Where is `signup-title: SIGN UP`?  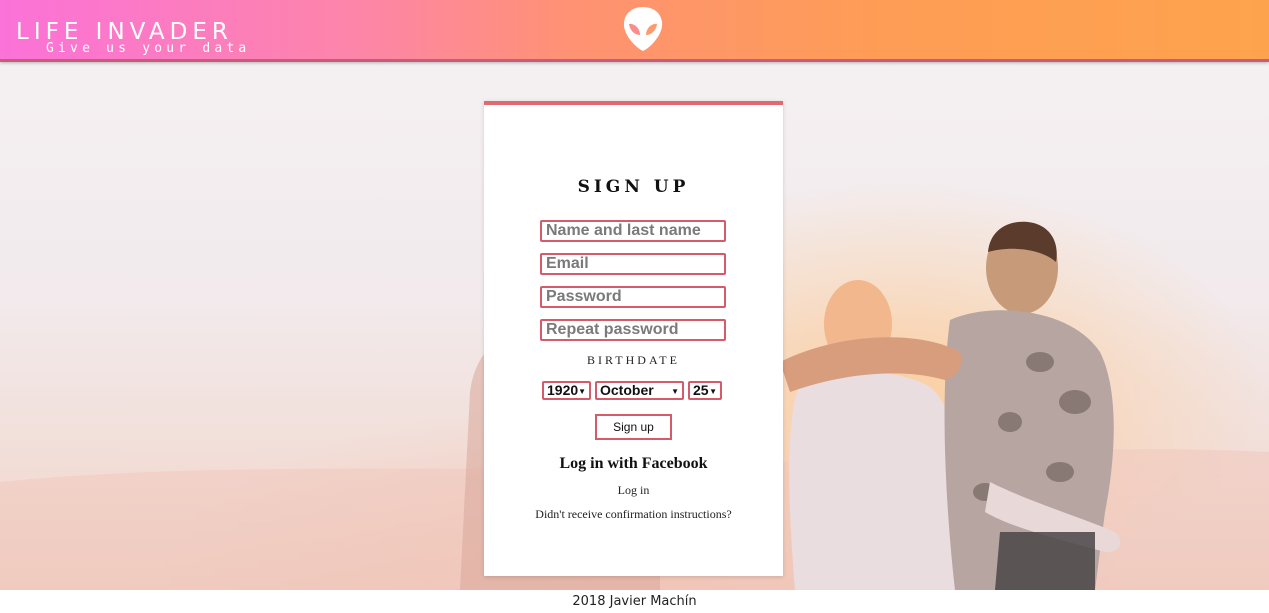
signup-title: SIGN UP is located at coordinates (633, 187).